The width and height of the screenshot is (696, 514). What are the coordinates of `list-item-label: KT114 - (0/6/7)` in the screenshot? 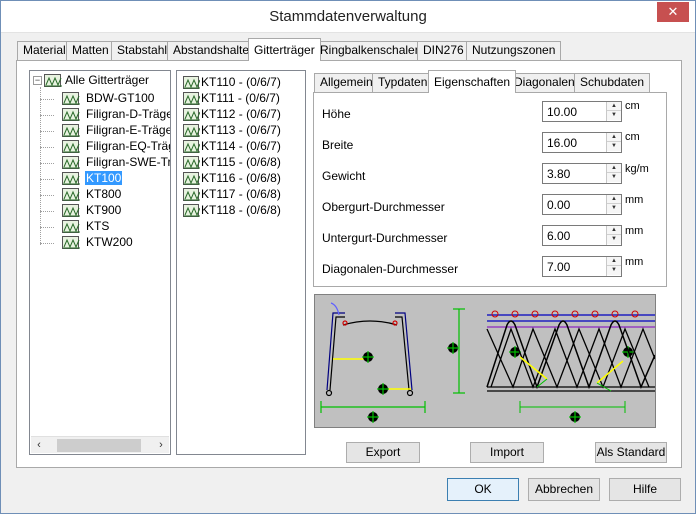 It's located at (241, 146).